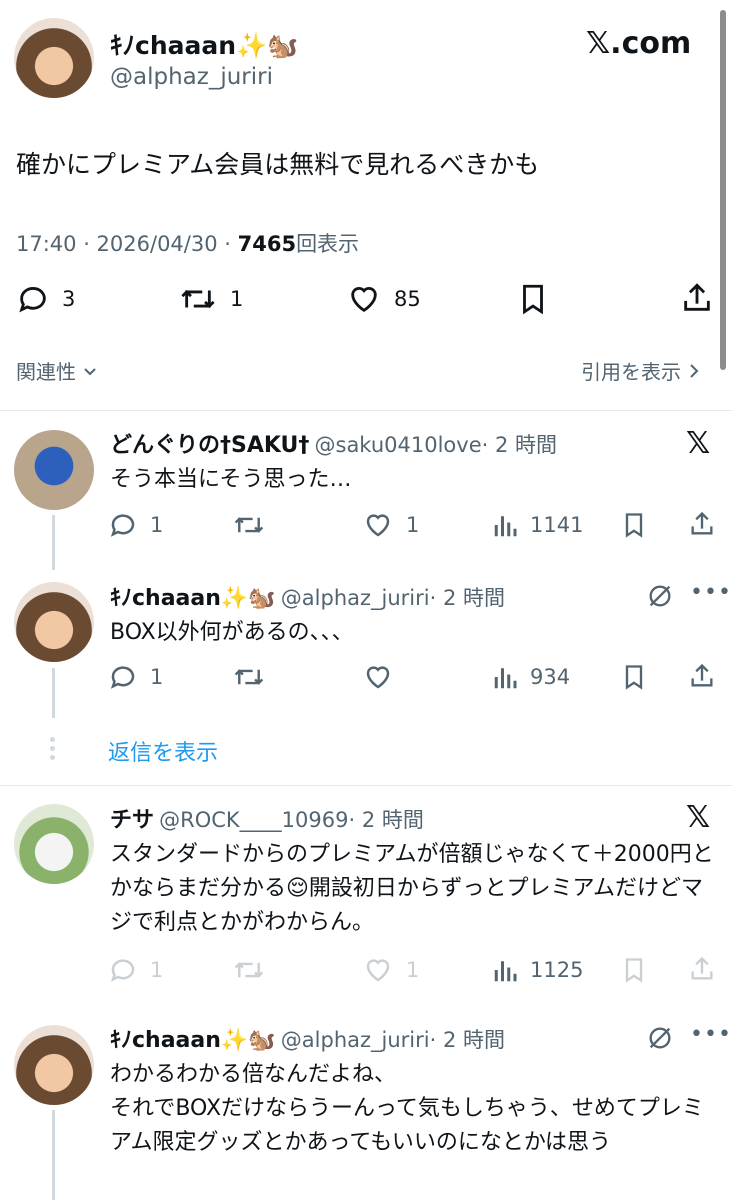 The width and height of the screenshot is (732, 1200). I want to click on view-count: 1141, so click(557, 525).